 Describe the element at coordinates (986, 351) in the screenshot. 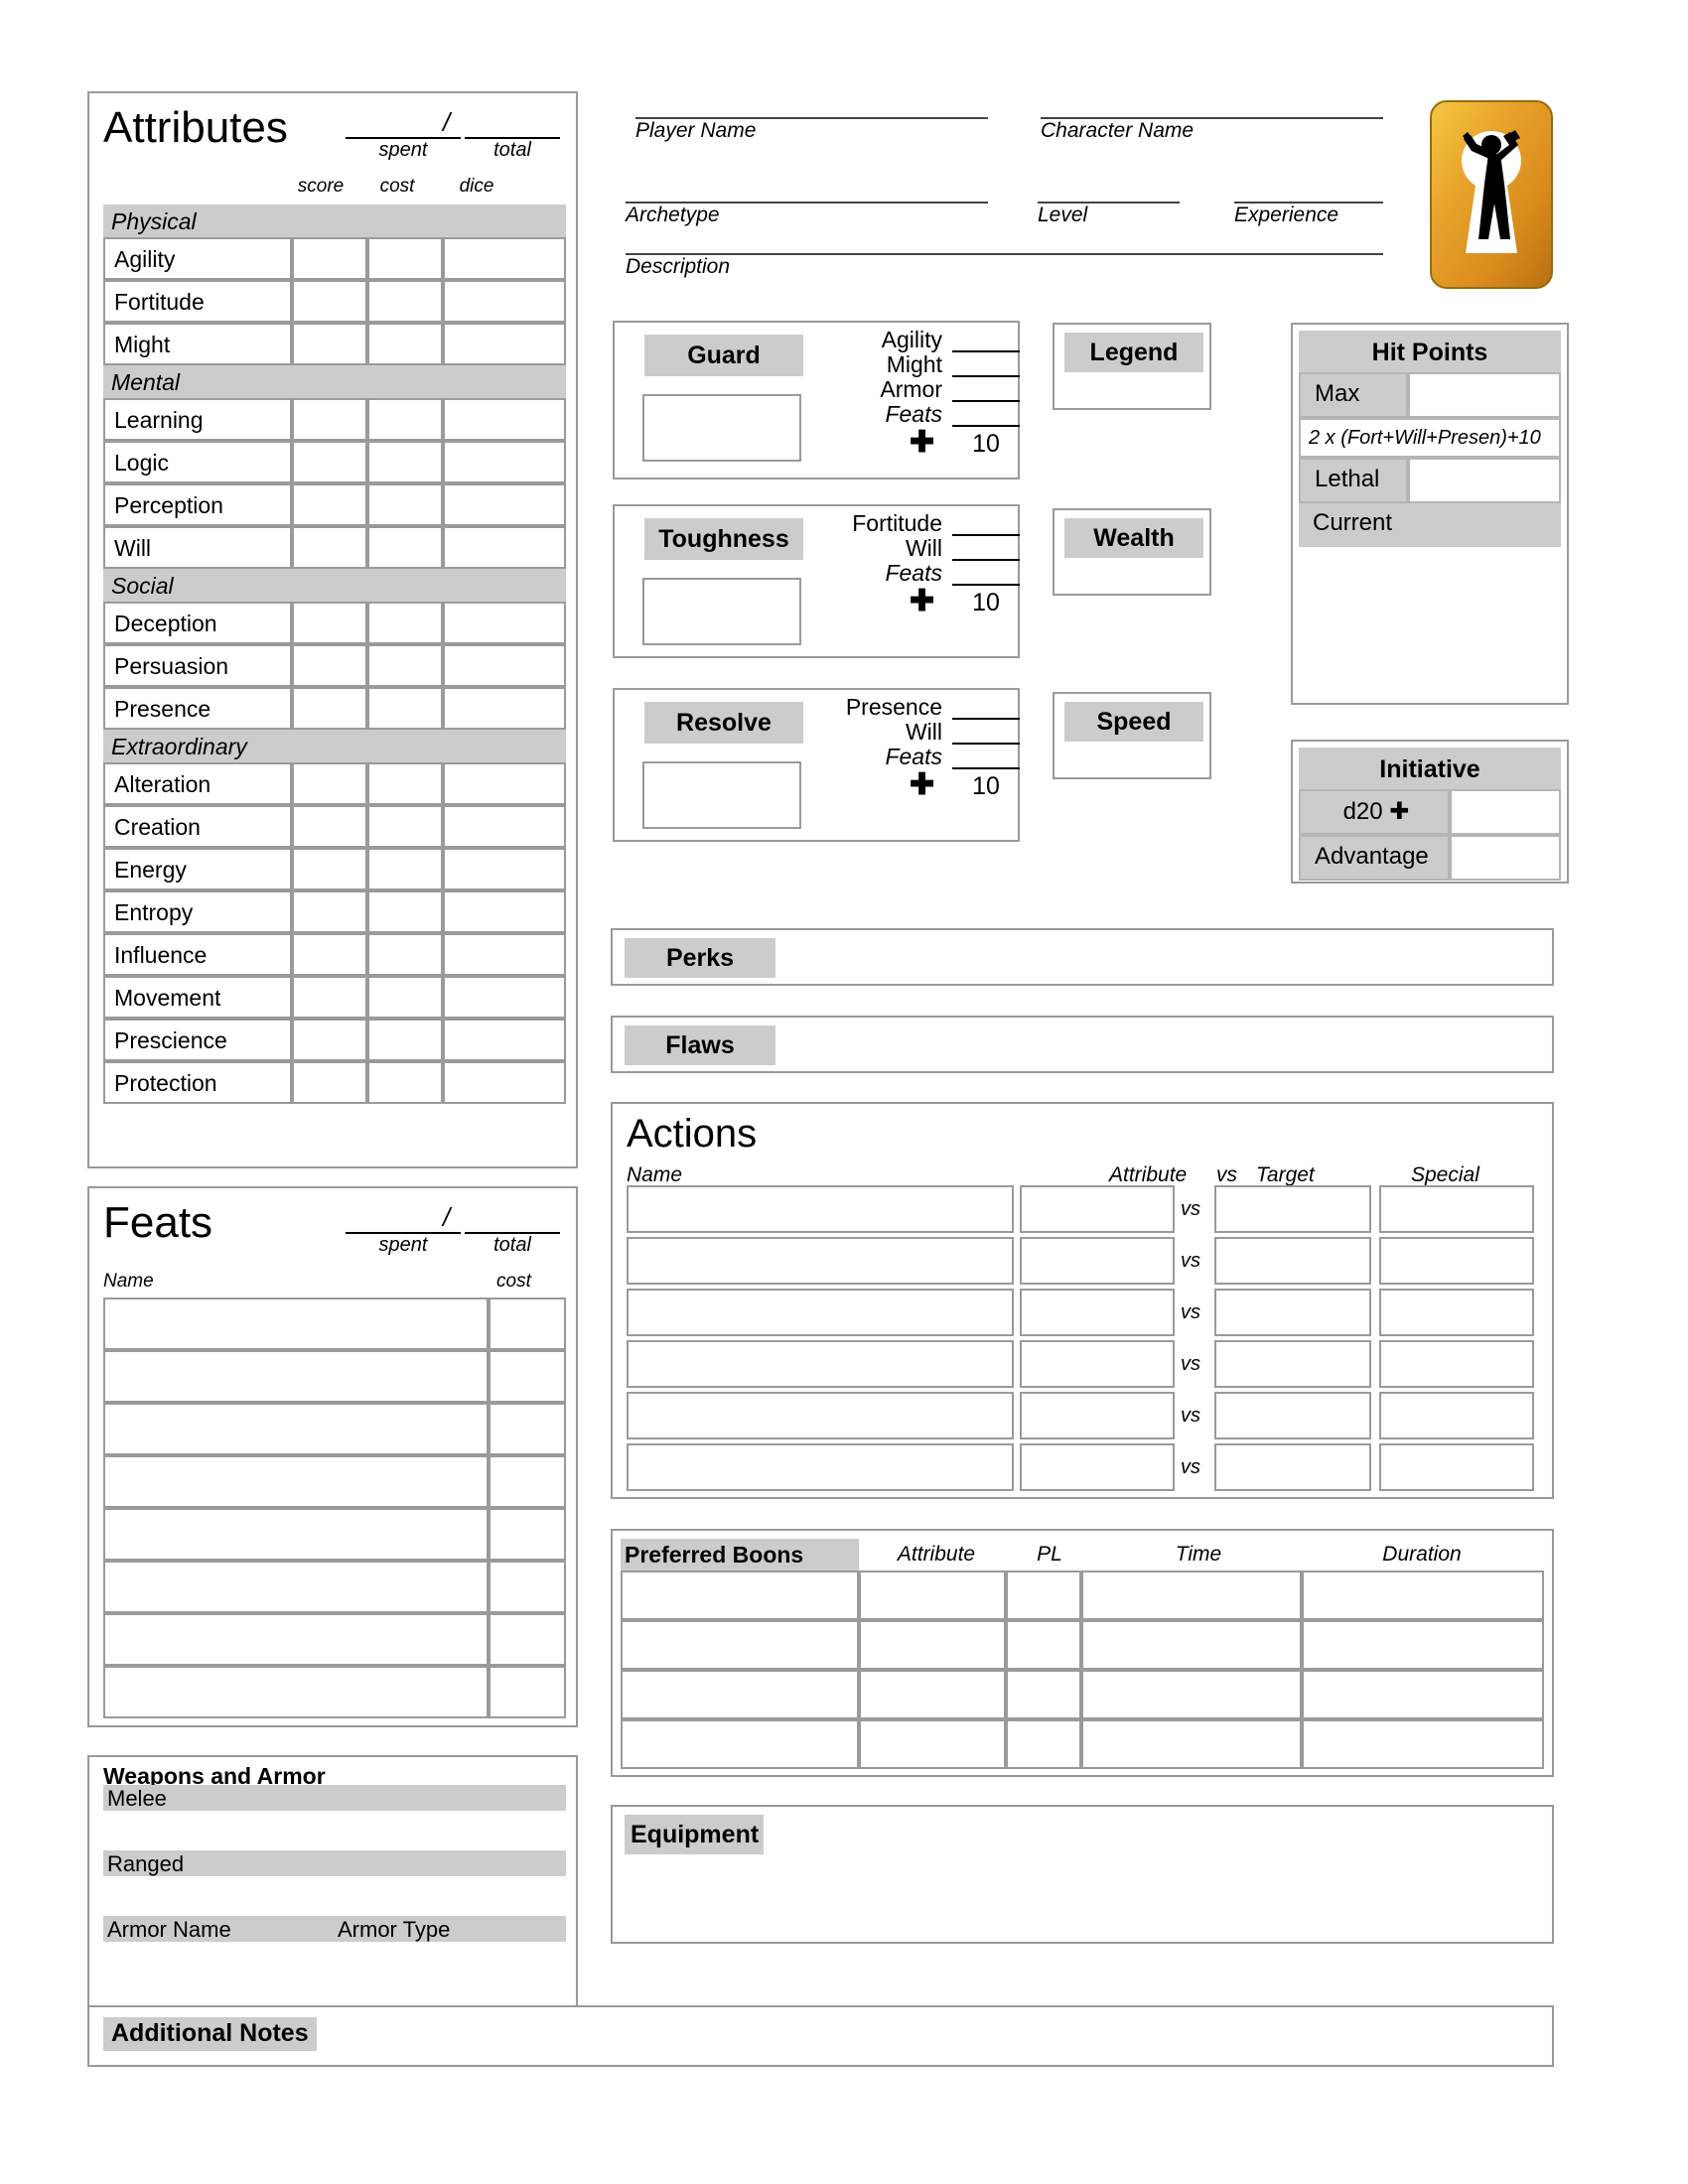

I see `guard-mod-agility-line` at that location.